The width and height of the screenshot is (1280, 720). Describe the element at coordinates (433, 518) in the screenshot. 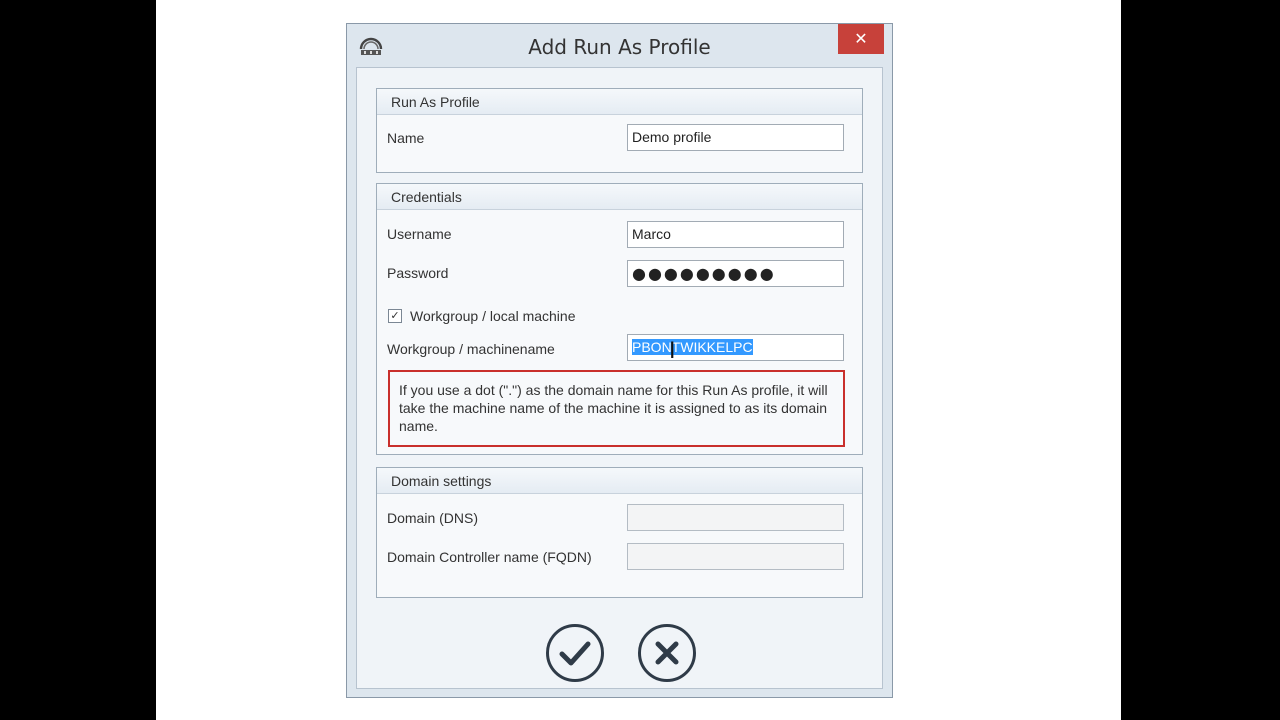

I see `domain-dns-label: Domain (DNS)` at that location.